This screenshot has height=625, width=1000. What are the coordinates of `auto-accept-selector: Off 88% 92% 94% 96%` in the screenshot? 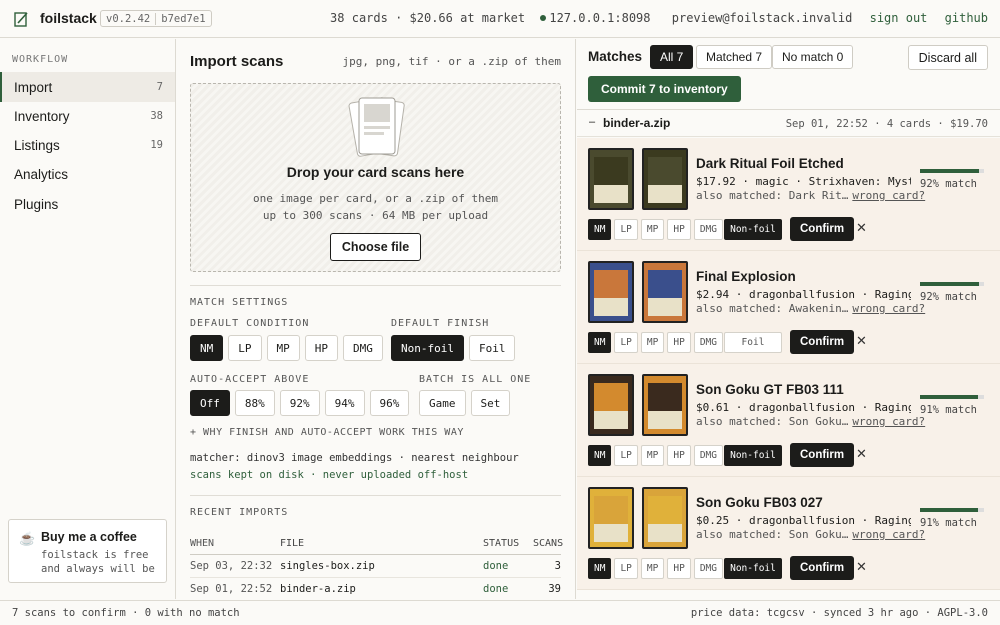 It's located at (300, 403).